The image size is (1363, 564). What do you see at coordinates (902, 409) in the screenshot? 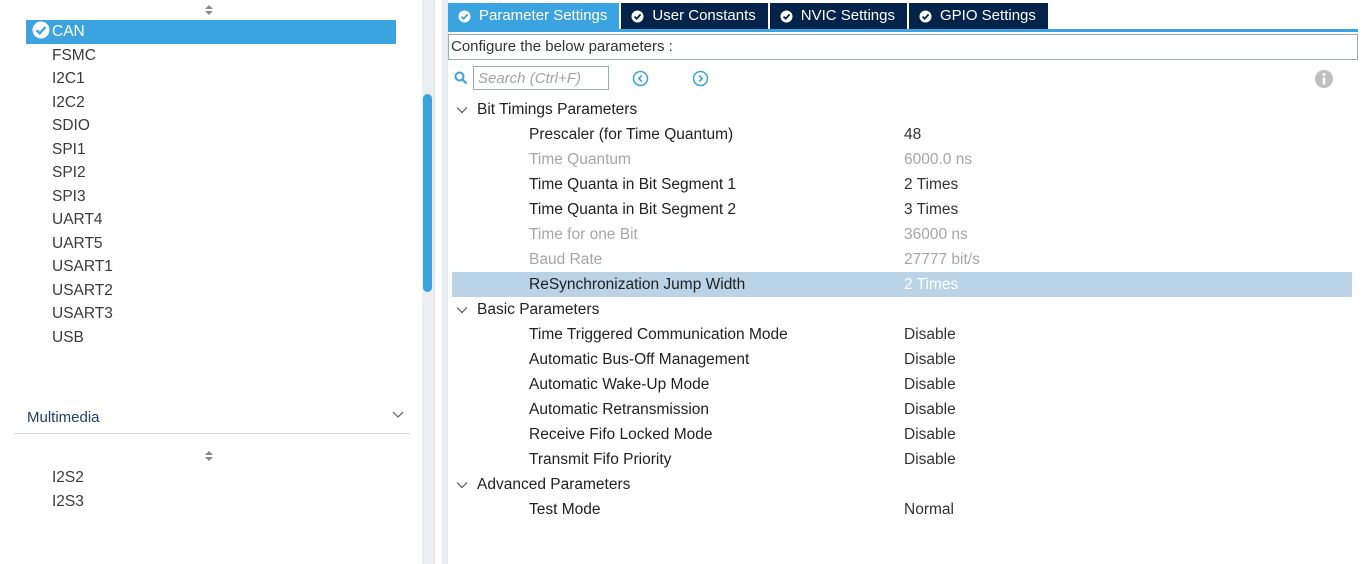
I see `parameter-row: Automatic Retransmission Disable` at bounding box center [902, 409].